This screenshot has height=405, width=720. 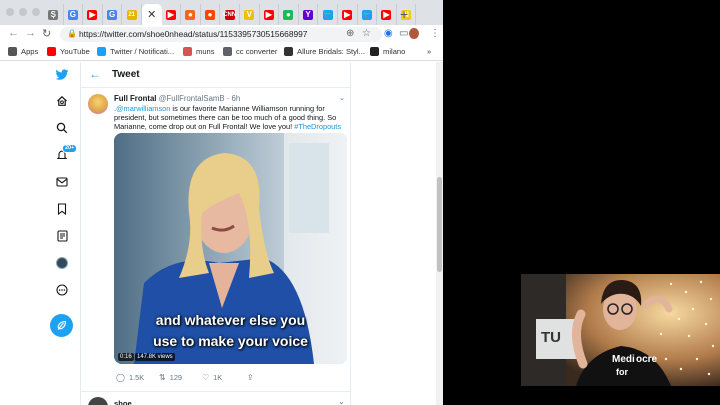 I want to click on bookmark-label: milano, so click(x=394, y=51).